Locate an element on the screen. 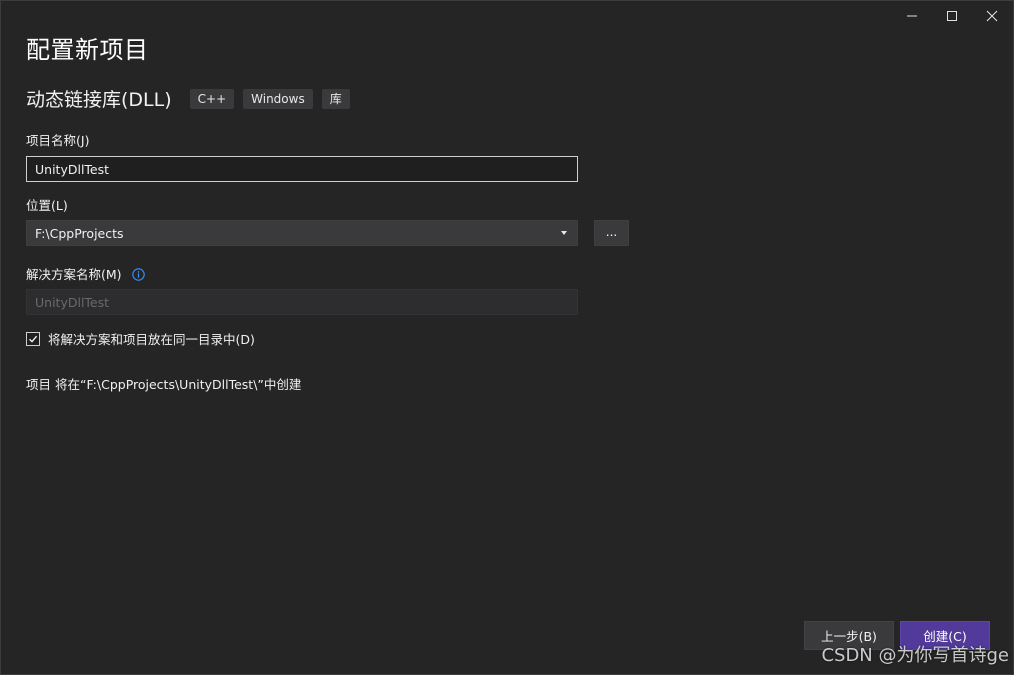 The width and height of the screenshot is (1014, 675). location-value: F:\CppProjects is located at coordinates (79, 233).